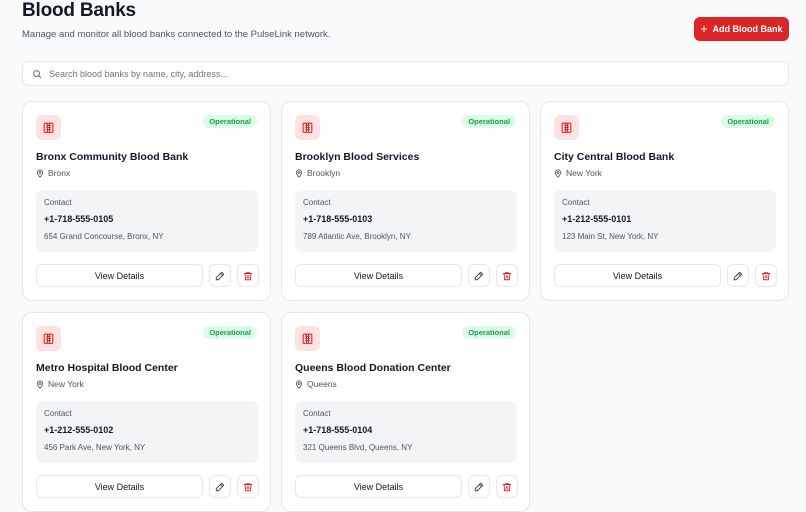 This screenshot has height=512, width=806. Describe the element at coordinates (418, 73) in the screenshot. I see `search-input` at that location.